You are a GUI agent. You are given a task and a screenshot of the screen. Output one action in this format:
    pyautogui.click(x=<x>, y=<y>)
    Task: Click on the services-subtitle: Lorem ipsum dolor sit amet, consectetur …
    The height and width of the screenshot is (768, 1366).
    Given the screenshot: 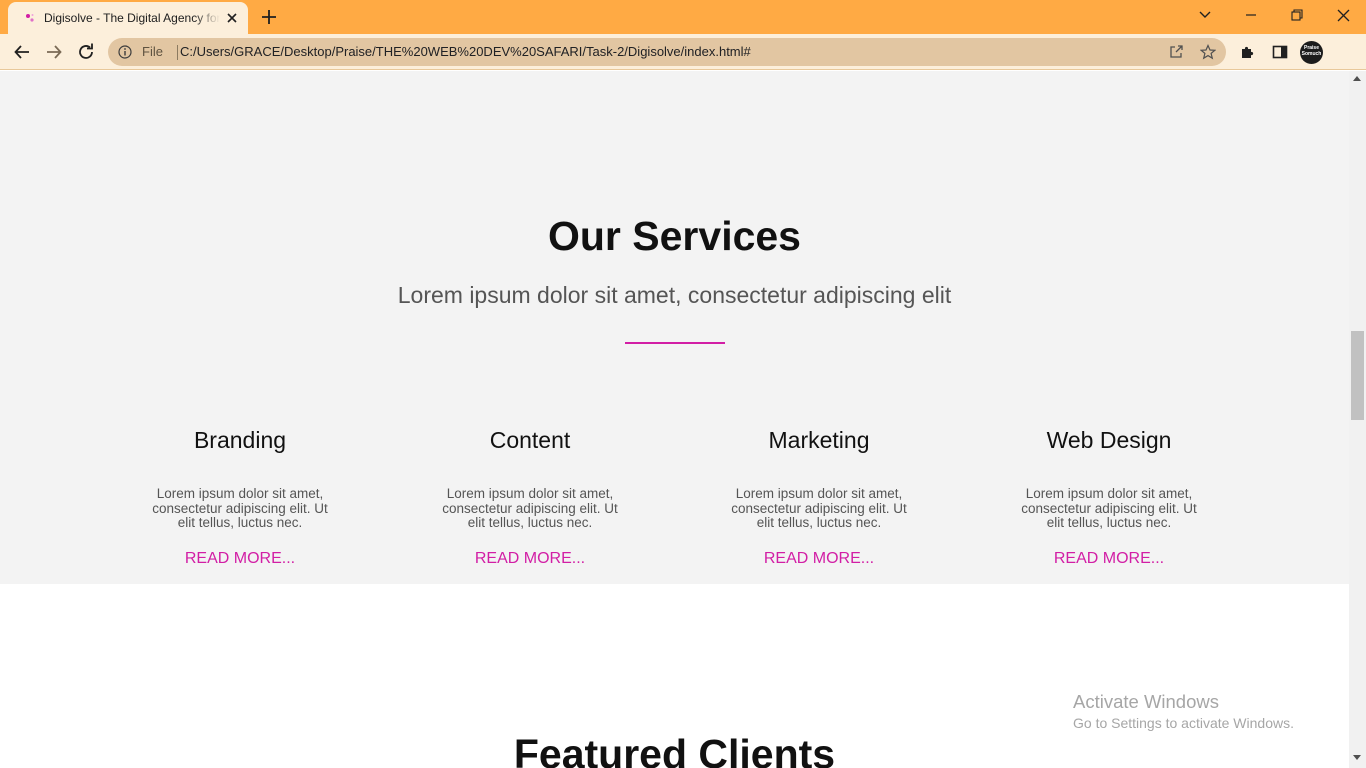 What is the action you would take?
    pyautogui.click(x=674, y=295)
    